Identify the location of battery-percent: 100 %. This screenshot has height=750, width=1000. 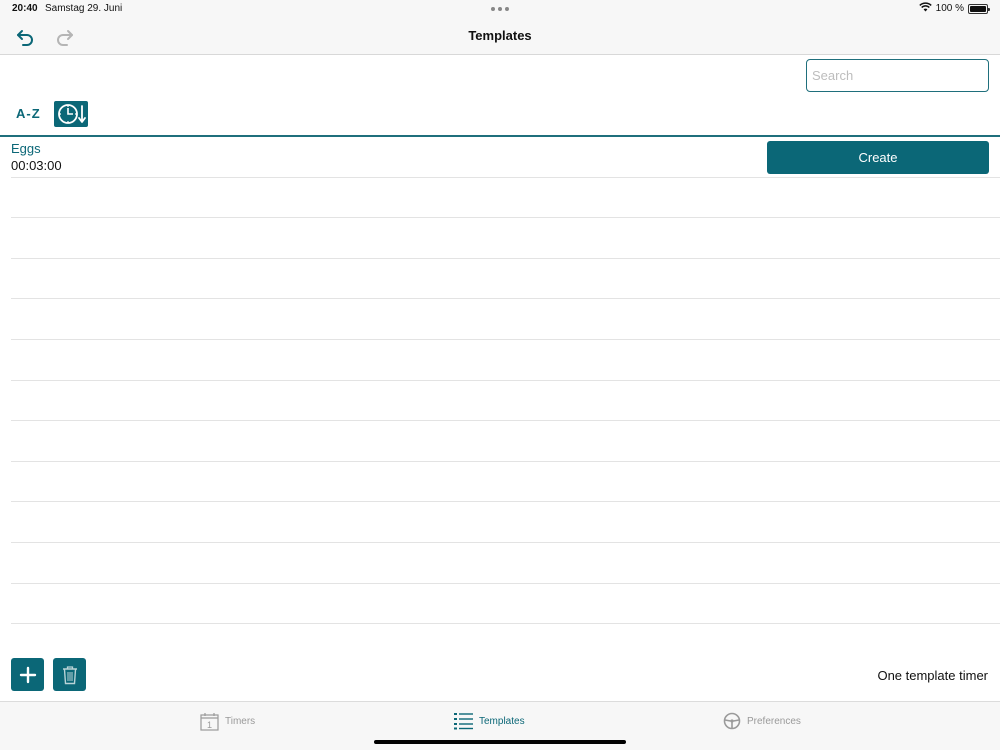
(949, 8).